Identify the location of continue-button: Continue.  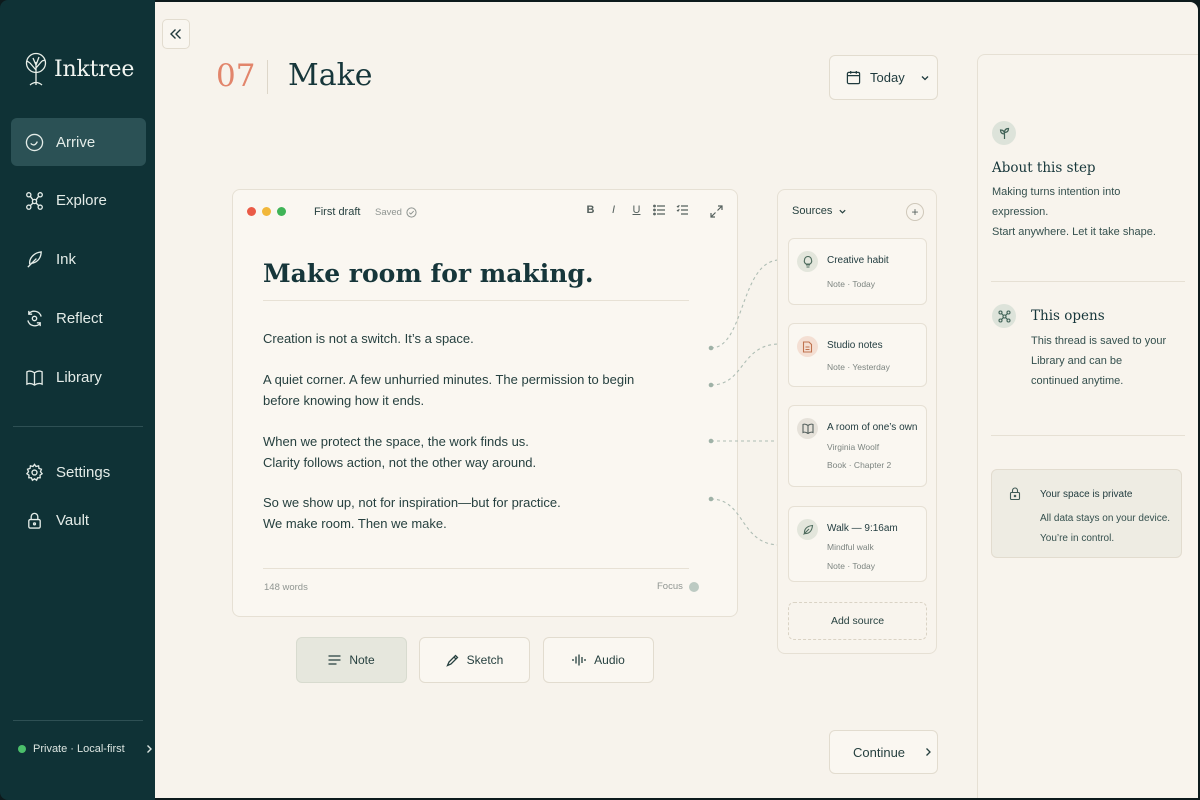
(883, 752).